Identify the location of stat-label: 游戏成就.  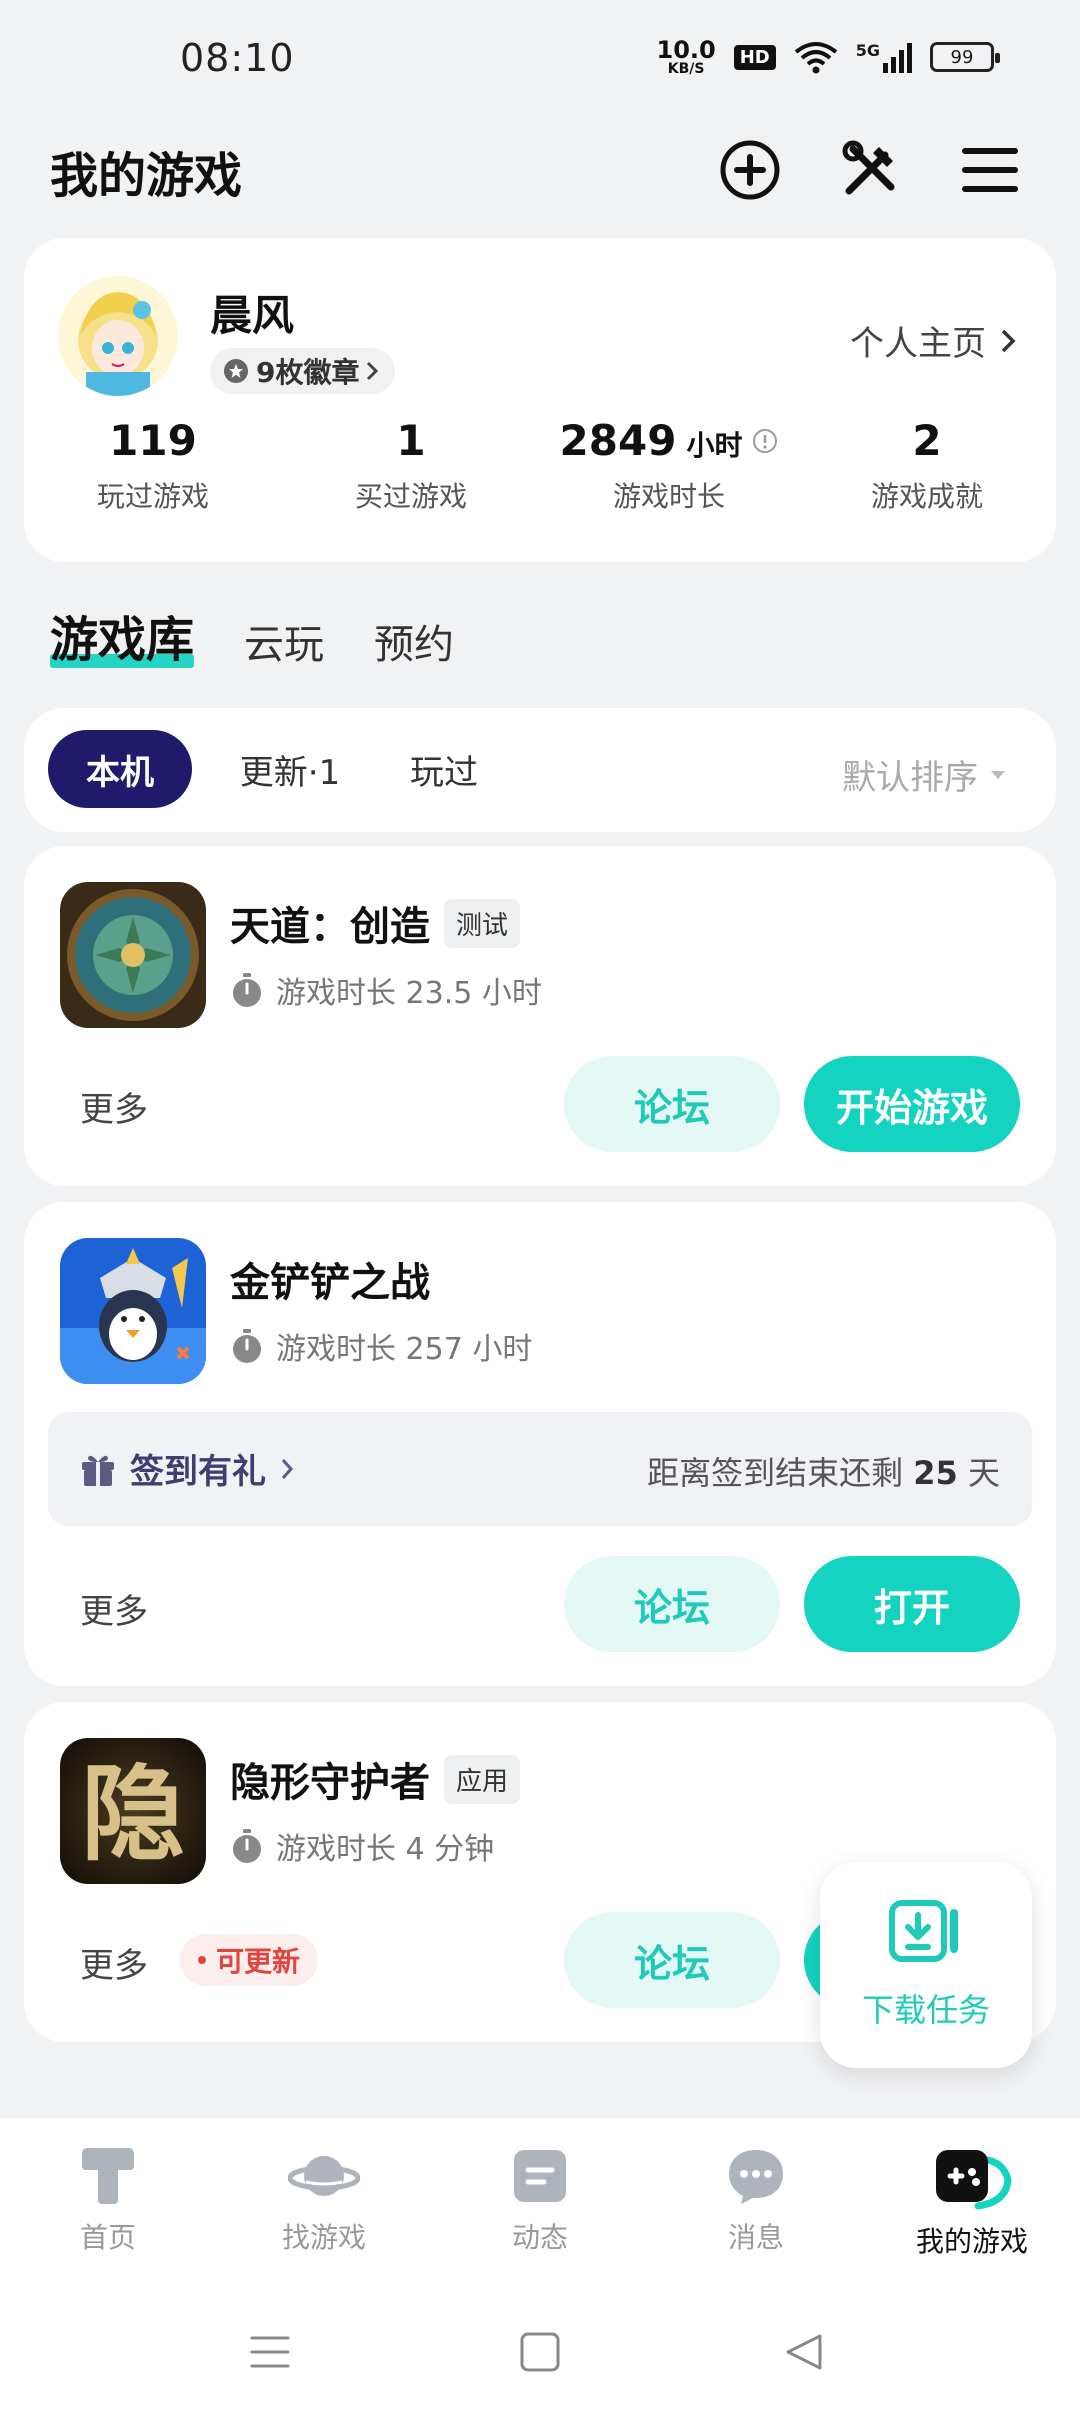
(926, 496).